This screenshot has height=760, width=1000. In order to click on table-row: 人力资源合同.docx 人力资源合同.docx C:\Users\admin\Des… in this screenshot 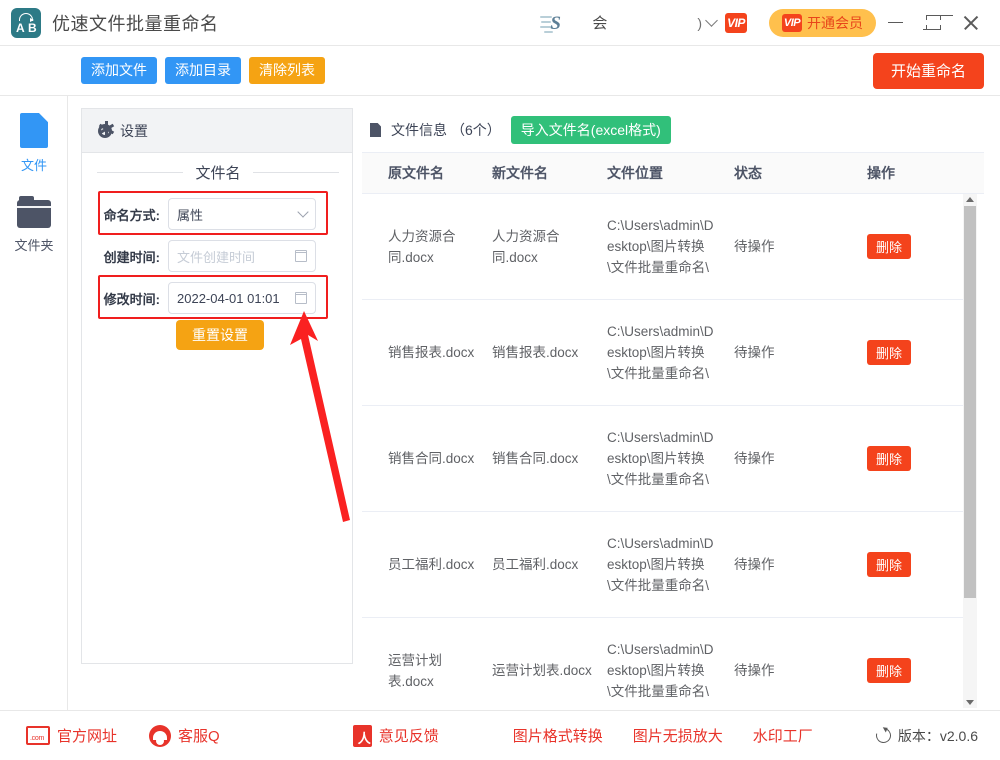, I will do `click(665, 247)`.